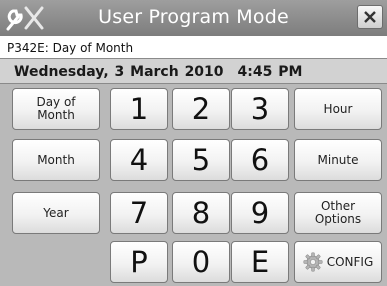 The image size is (387, 286). I want to click on key-p-button: P, so click(139, 262).